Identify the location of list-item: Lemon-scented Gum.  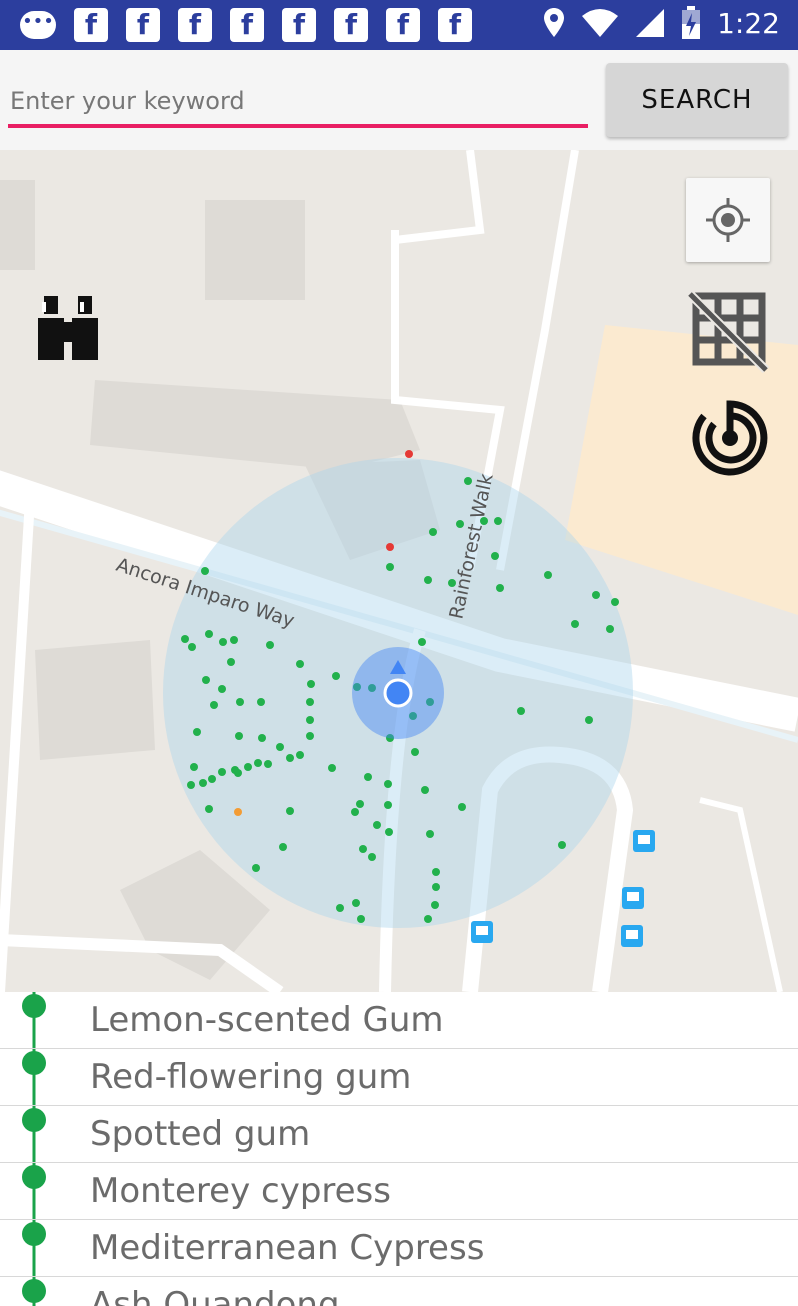
(399, 1020).